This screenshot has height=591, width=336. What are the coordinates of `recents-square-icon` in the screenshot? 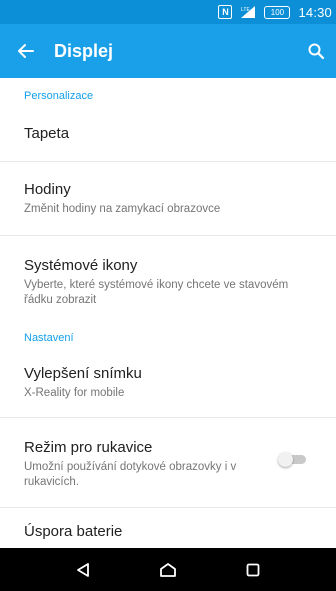 It's located at (253, 569).